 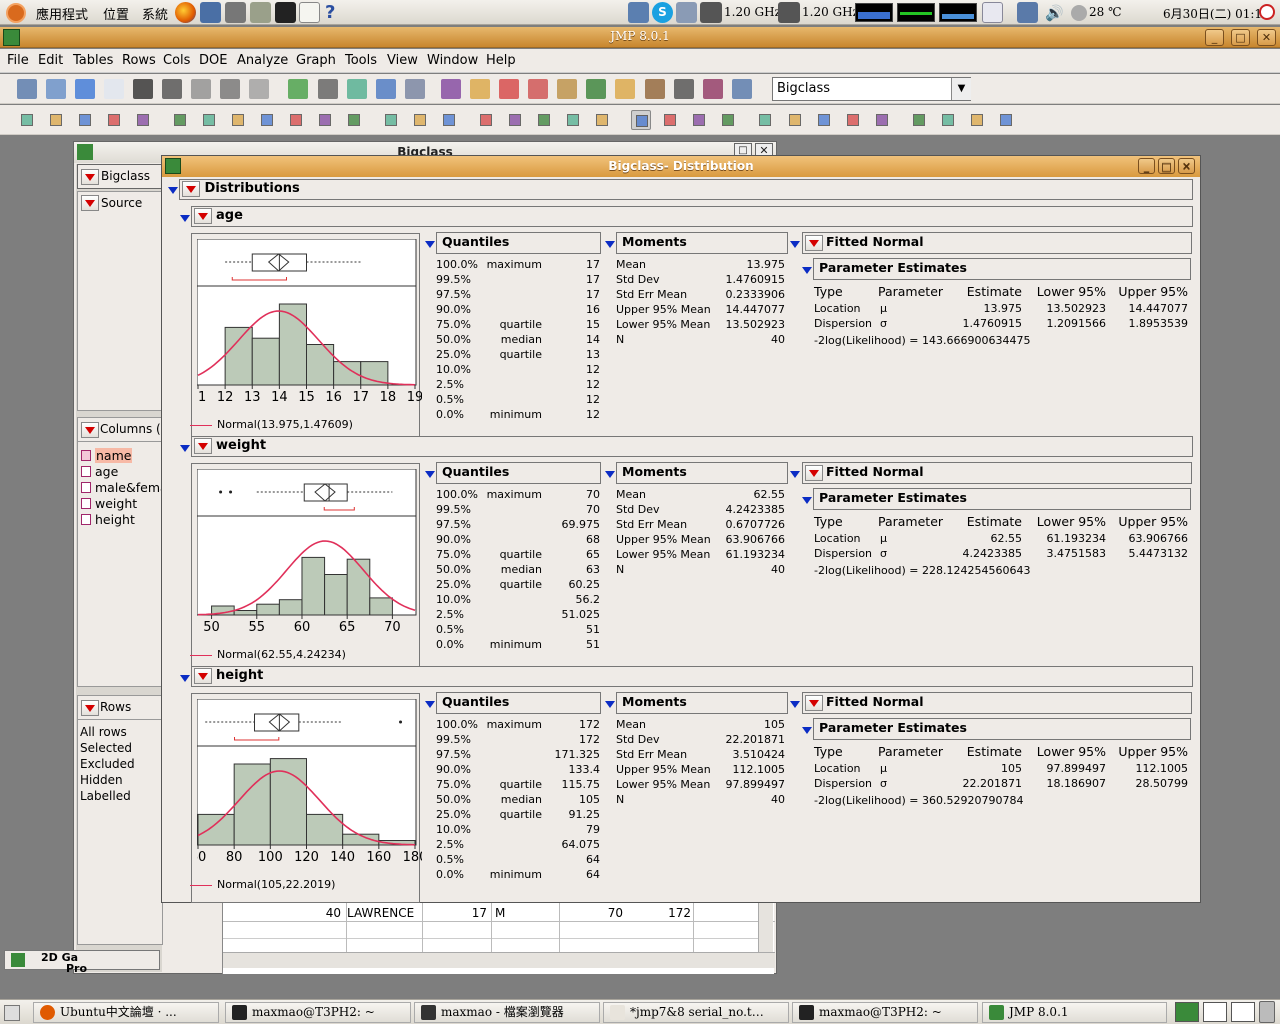 What do you see at coordinates (12, 1013) in the screenshot?
I see `show-desktop-icon` at bounding box center [12, 1013].